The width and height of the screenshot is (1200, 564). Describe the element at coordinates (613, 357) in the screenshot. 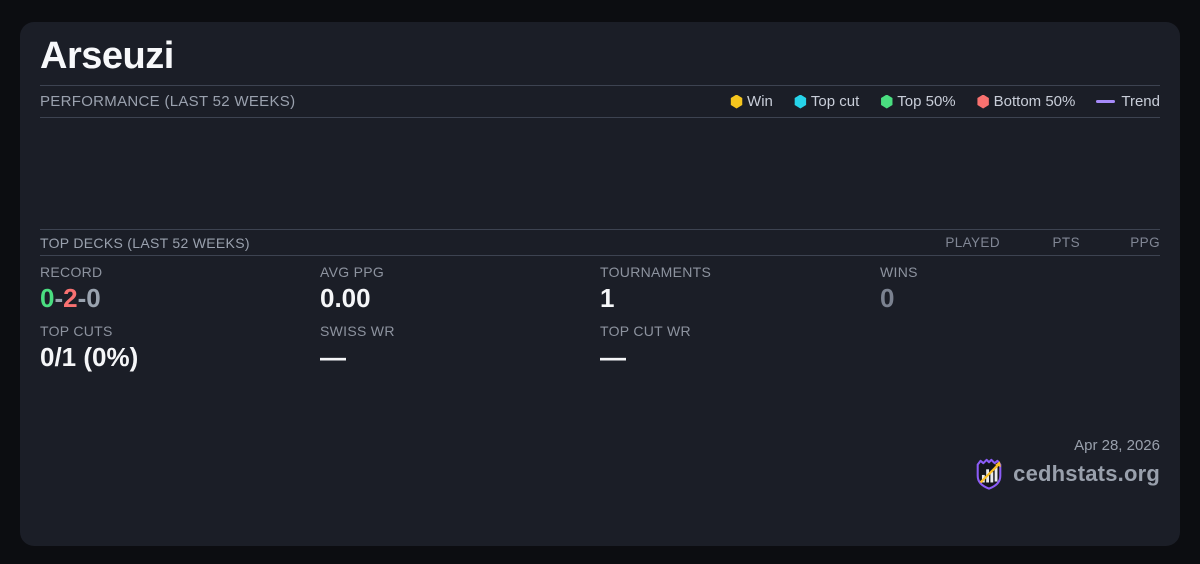

I see `top-cut-wr-value: —` at that location.